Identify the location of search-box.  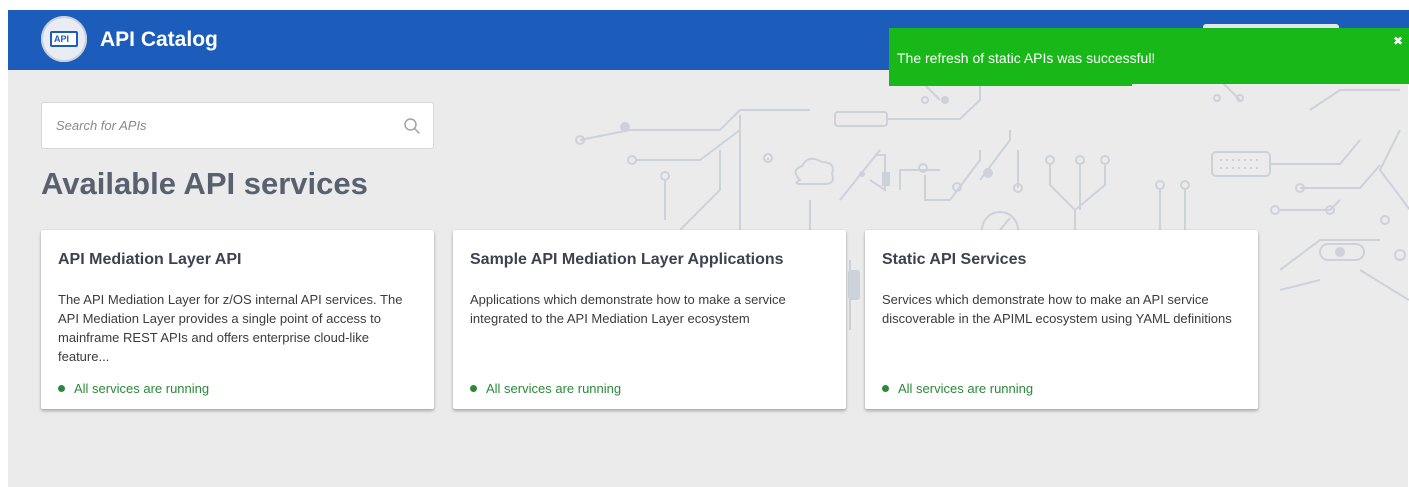
(237, 125).